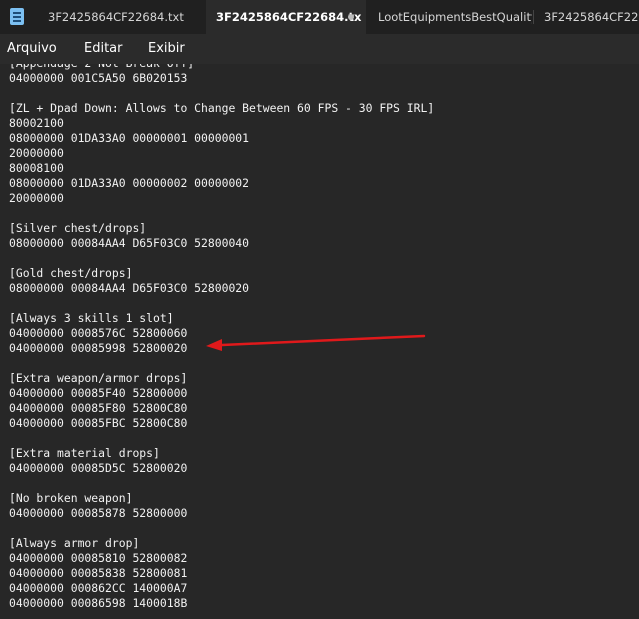 The height and width of the screenshot is (619, 639). I want to click on menu-exibir: Exibir, so click(166, 49).